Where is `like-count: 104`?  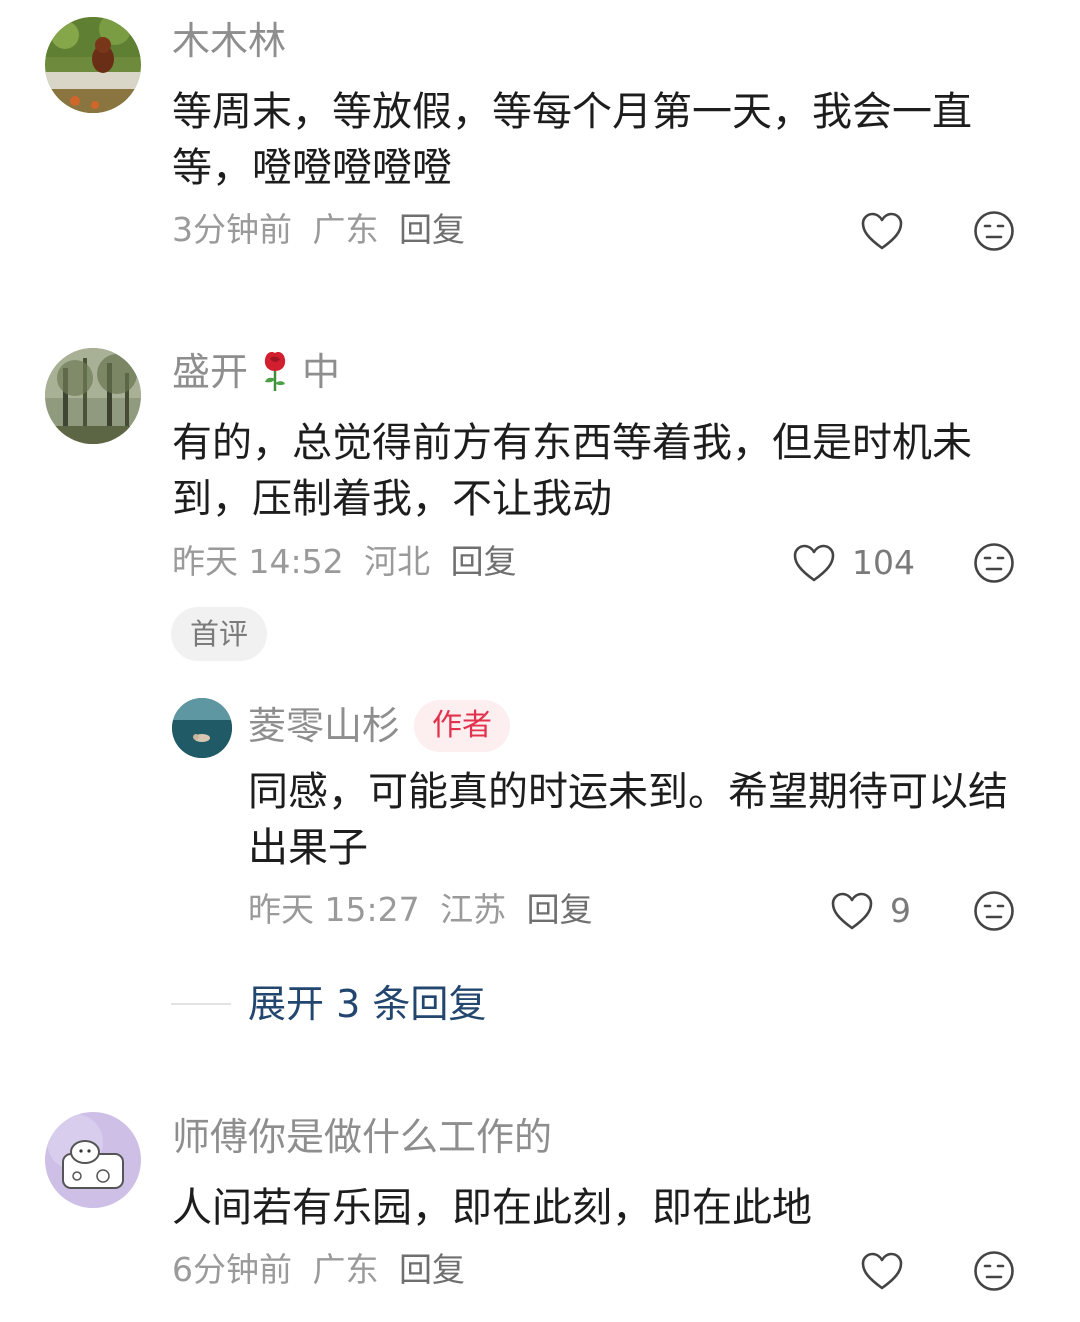
like-count: 104 is located at coordinates (883, 562).